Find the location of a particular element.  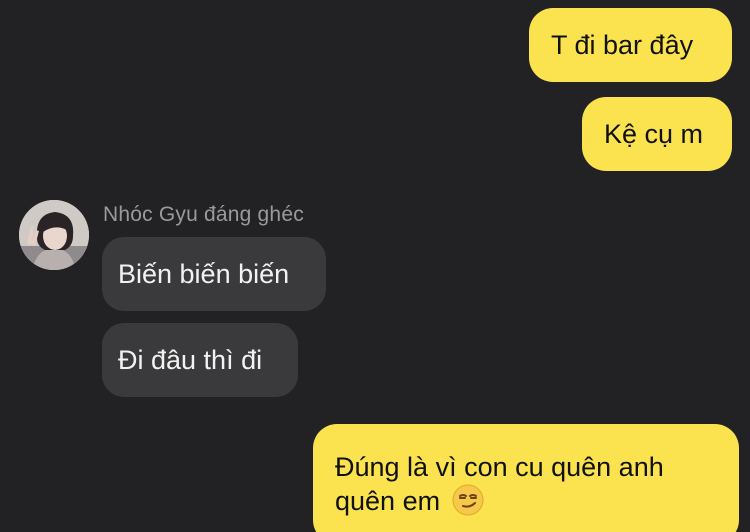

smirking-face-emoji-icon is located at coordinates (468, 500).